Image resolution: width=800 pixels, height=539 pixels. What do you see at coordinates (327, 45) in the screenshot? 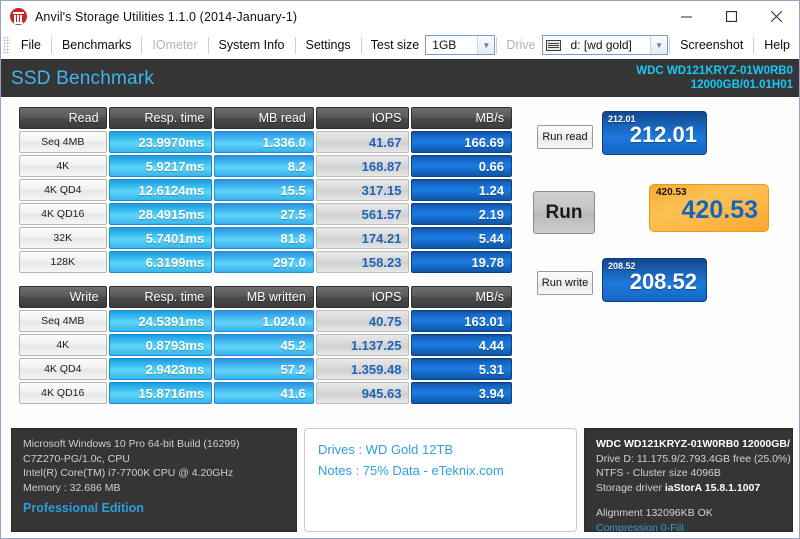
I see `menu-item-settings: Settings` at bounding box center [327, 45].